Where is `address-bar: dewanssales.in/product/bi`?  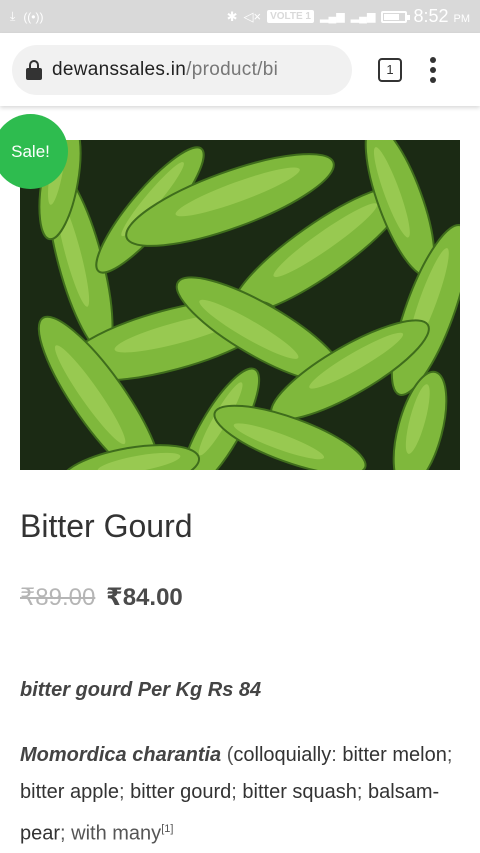 address-bar: dewanssales.in/product/bi is located at coordinates (182, 69).